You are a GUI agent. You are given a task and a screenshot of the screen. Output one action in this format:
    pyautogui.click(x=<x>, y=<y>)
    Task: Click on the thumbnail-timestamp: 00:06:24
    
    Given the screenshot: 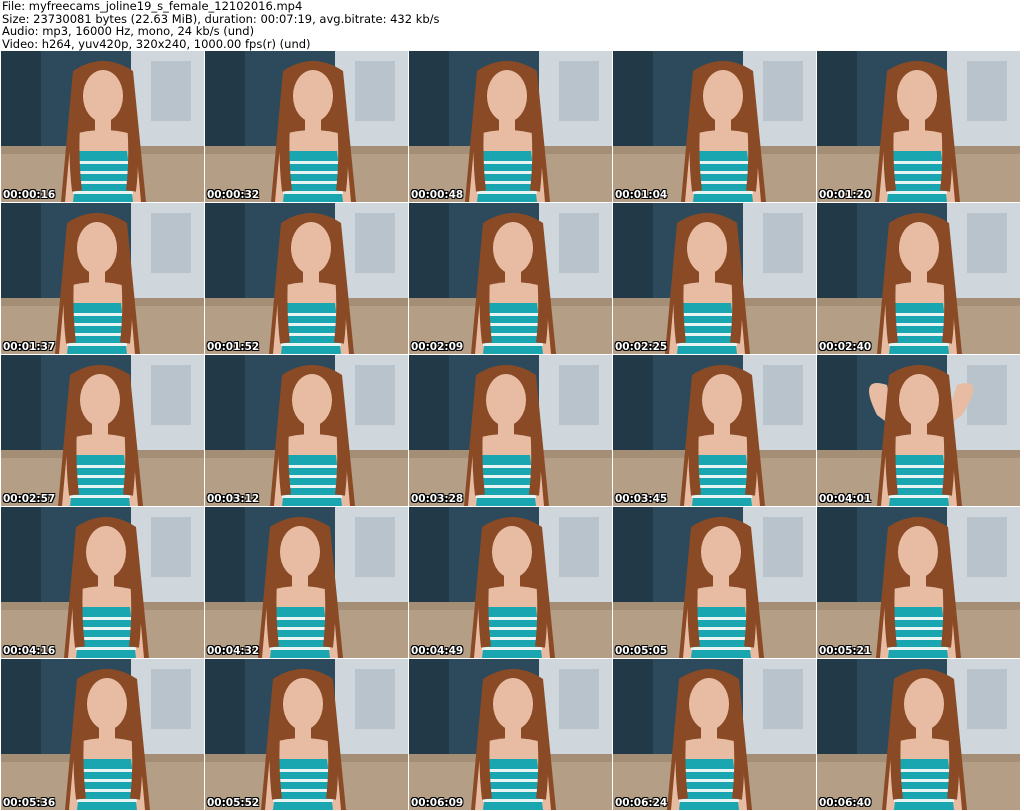 What is the action you would take?
    pyautogui.click(x=641, y=803)
    